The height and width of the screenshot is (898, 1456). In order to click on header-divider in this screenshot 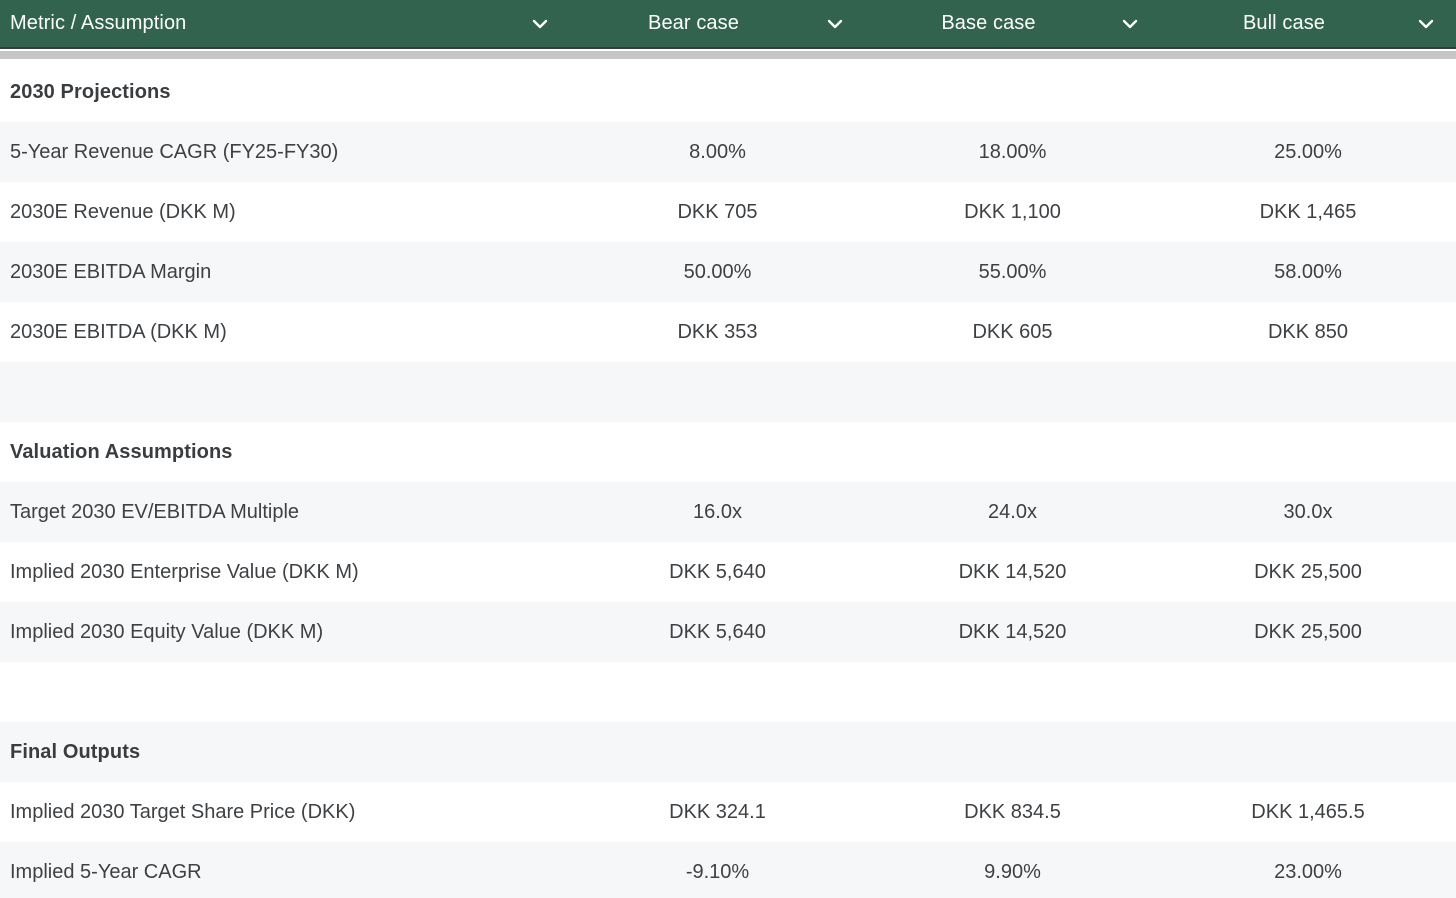, I will do `click(728, 56)`.